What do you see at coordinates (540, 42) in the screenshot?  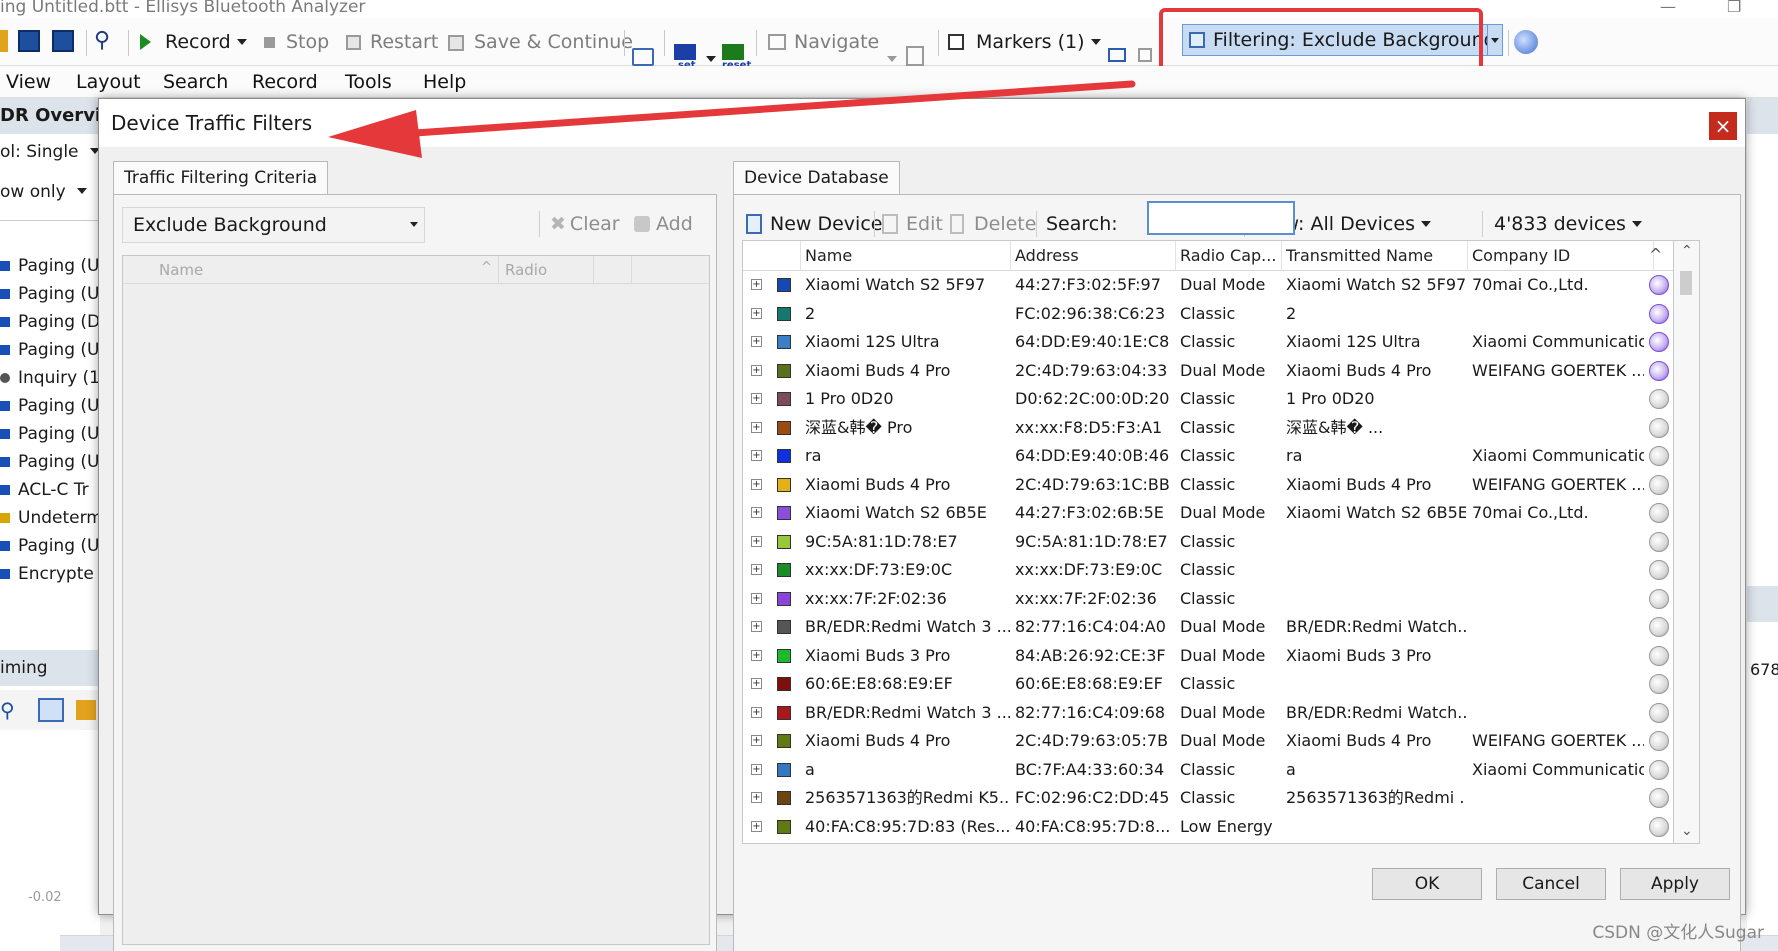 I see `save-continue-button: Save & Continue` at bounding box center [540, 42].